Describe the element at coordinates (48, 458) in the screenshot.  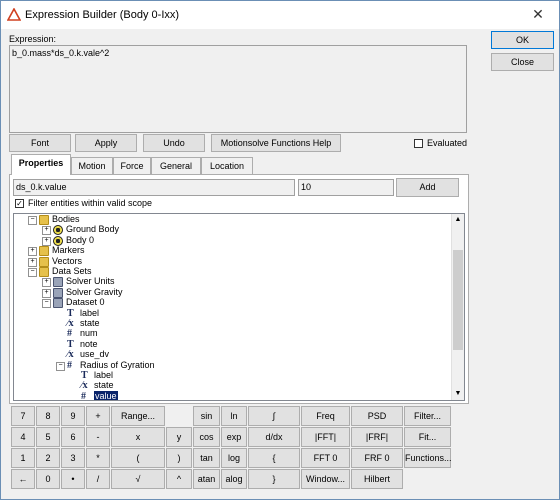
I see `keypad-key: 2` at that location.